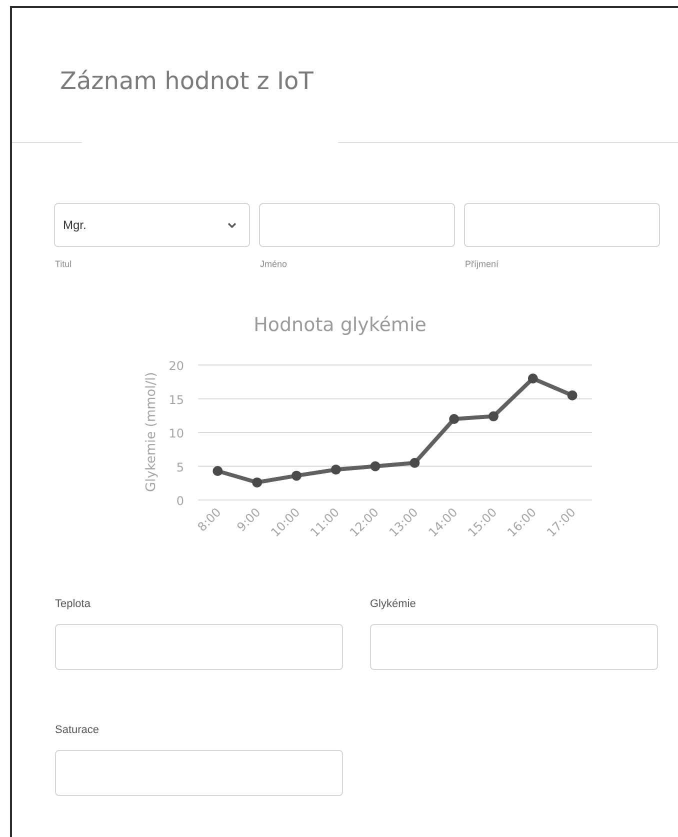 This screenshot has width=678, height=837. Describe the element at coordinates (176, 433) in the screenshot. I see `axis-tick-label: 10` at that location.